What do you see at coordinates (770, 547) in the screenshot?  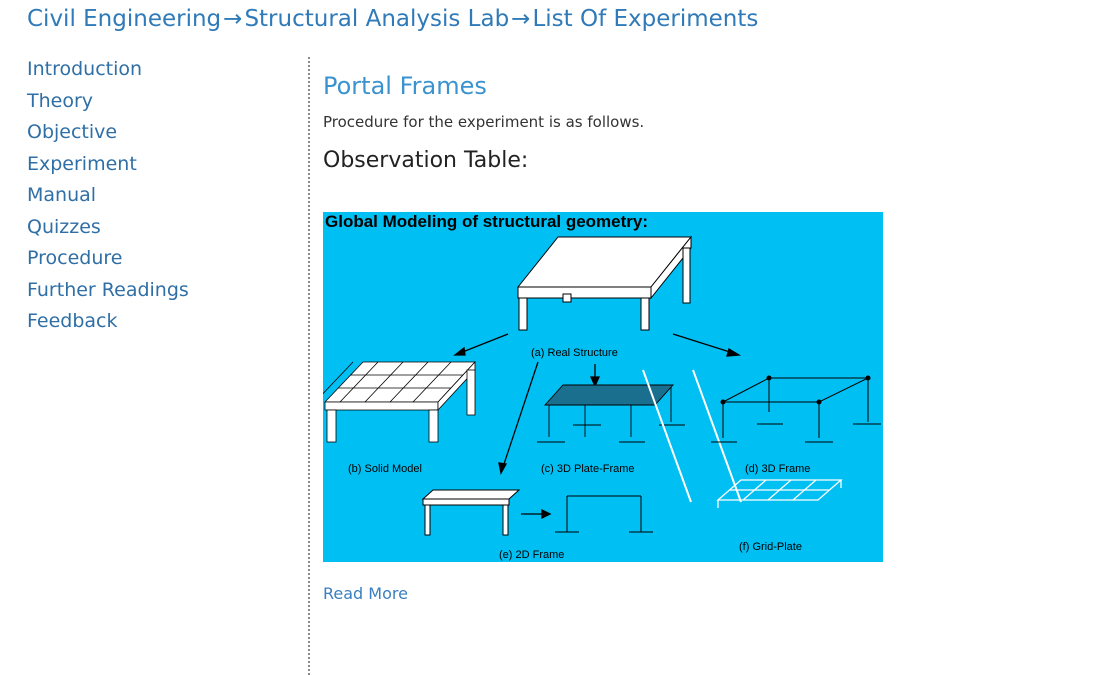 I see `label-grid-plate: (f) Grid-Plate` at bounding box center [770, 547].